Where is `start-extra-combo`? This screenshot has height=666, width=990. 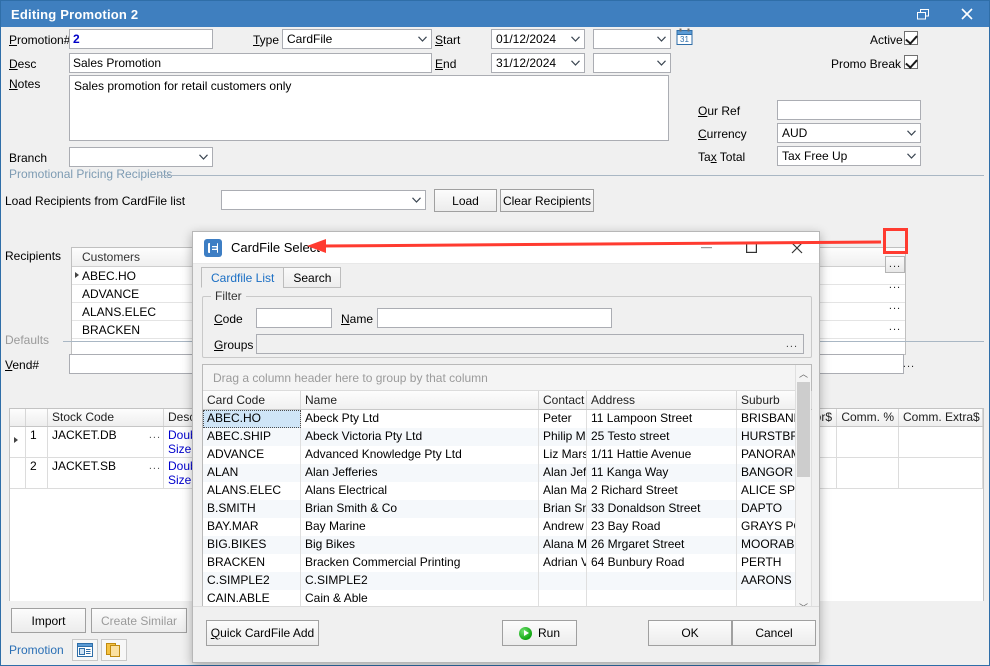 start-extra-combo is located at coordinates (632, 39).